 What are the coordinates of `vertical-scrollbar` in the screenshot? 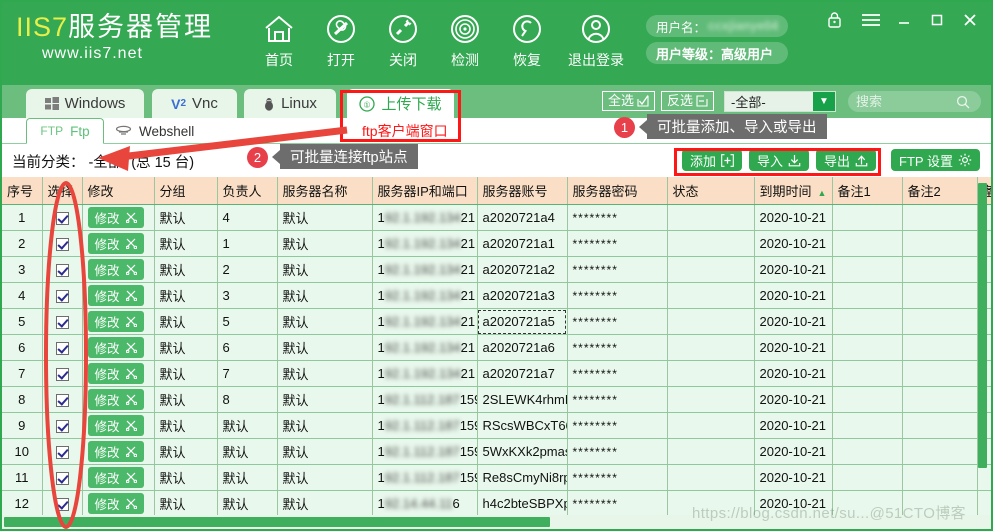 It's located at (982, 354).